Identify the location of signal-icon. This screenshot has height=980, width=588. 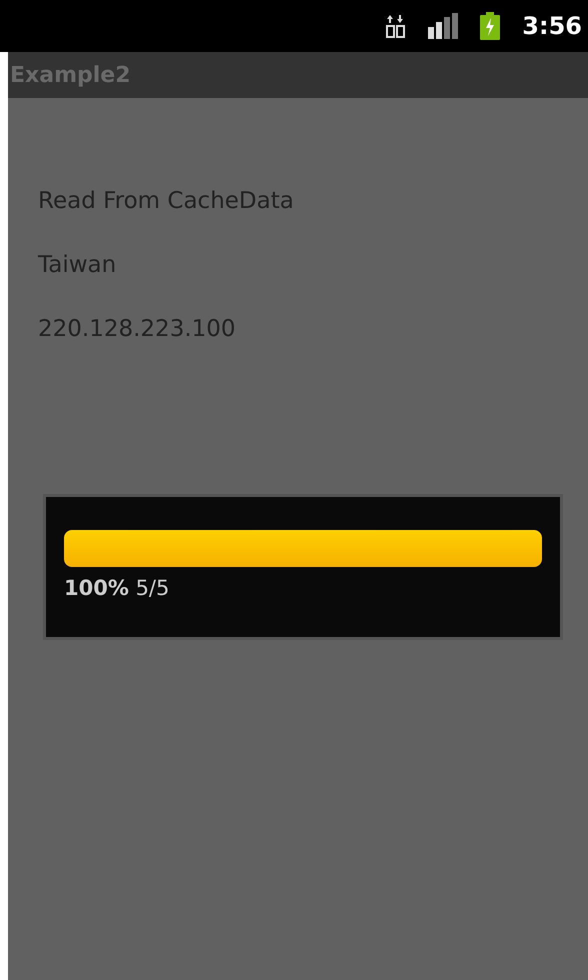
(443, 26).